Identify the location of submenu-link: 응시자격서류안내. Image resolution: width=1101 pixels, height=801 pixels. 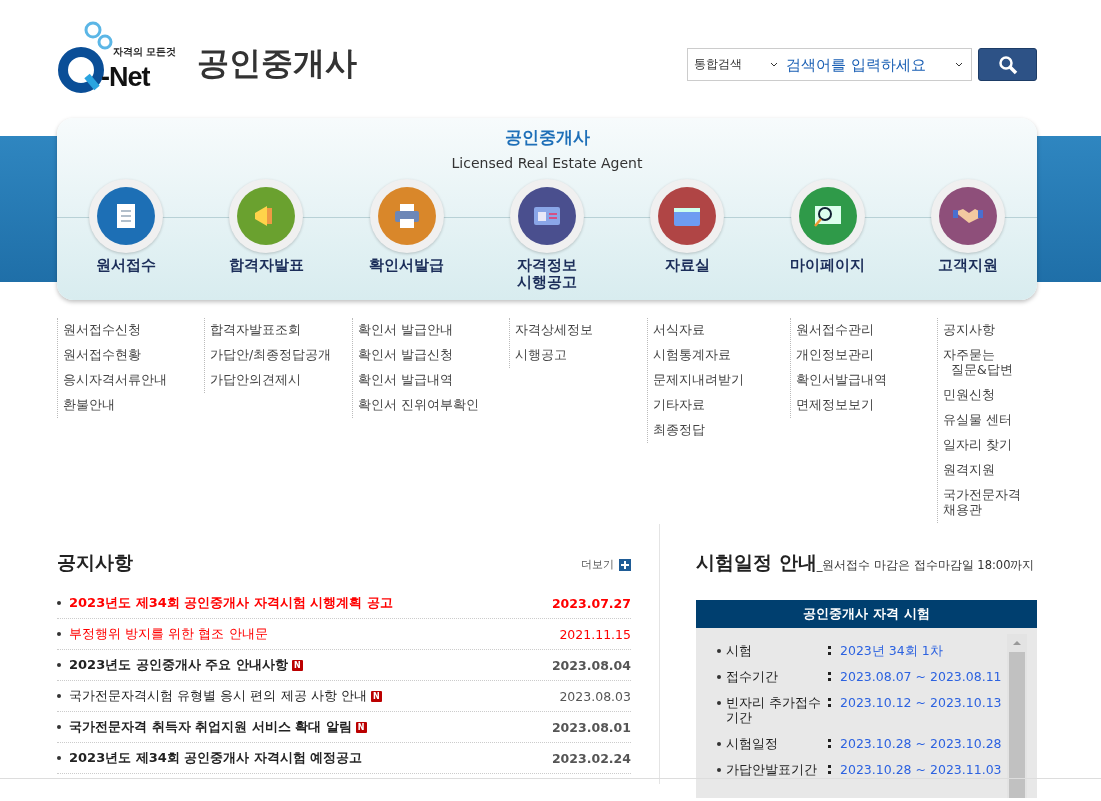
(133, 380).